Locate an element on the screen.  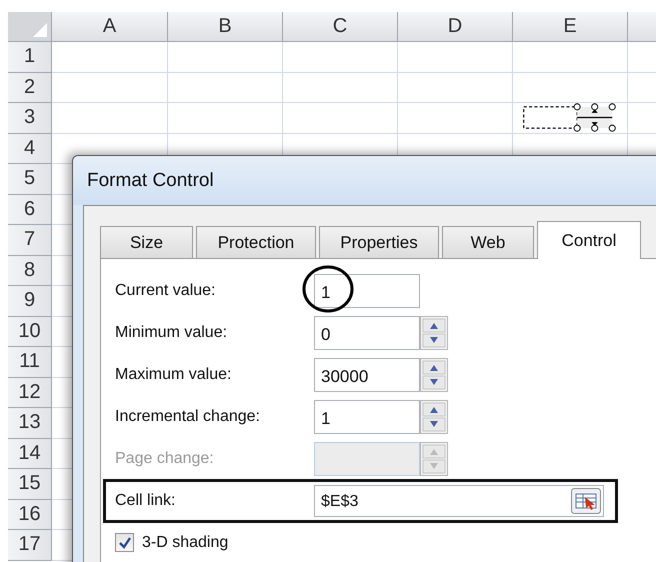
row-header: 10 is located at coordinates (30, 331).